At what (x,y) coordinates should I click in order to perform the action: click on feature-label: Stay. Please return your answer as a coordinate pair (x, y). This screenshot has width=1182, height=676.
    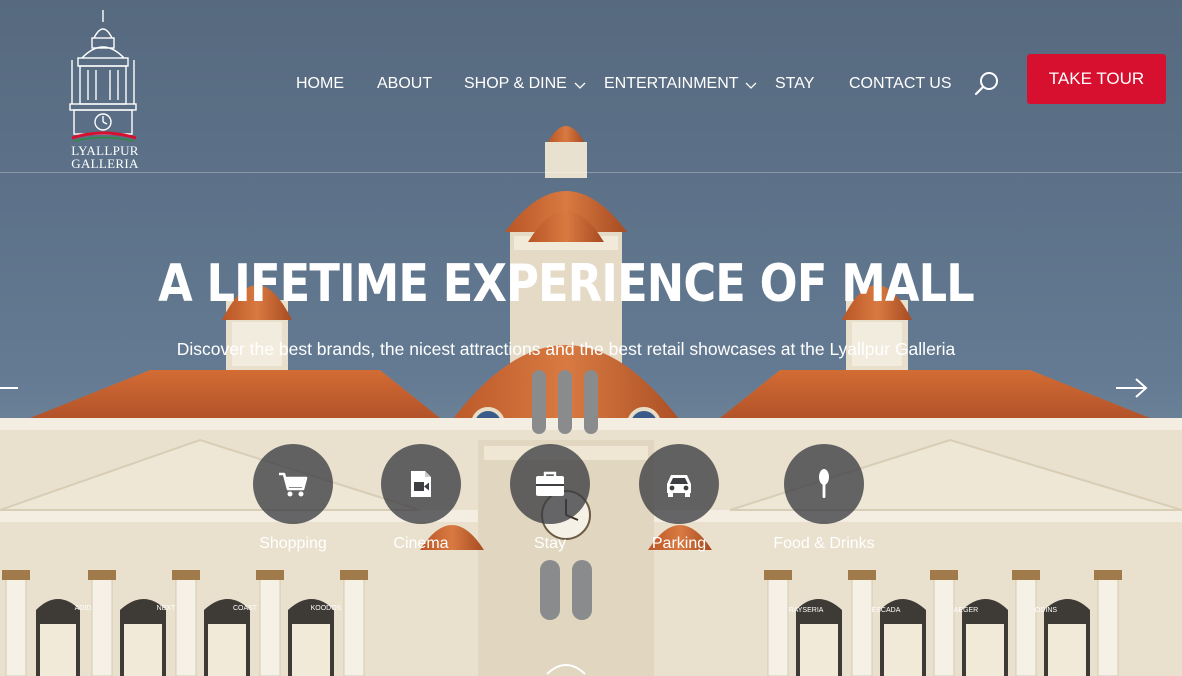
    Looking at the image, I should click on (549, 543).